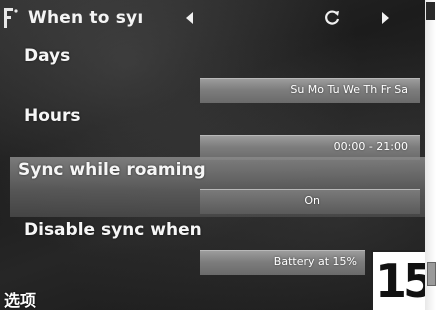 This screenshot has height=310, width=436. I want to click on sync-roaming-label: Sync while roaming, so click(112, 170).